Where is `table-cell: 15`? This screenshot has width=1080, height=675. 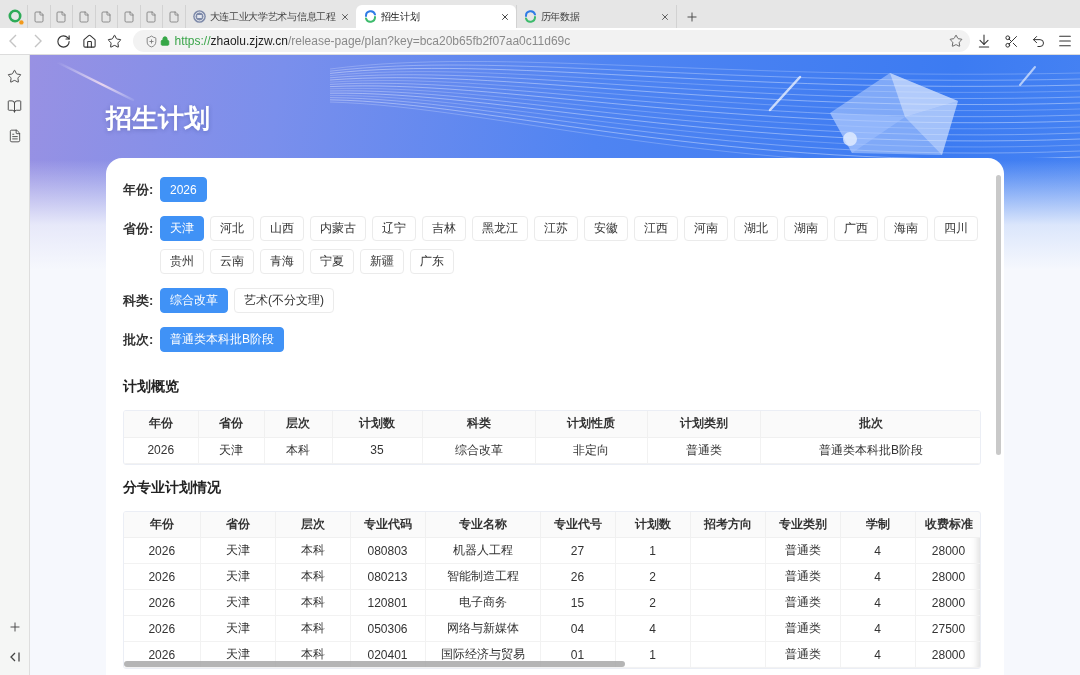 table-cell: 15 is located at coordinates (577, 602).